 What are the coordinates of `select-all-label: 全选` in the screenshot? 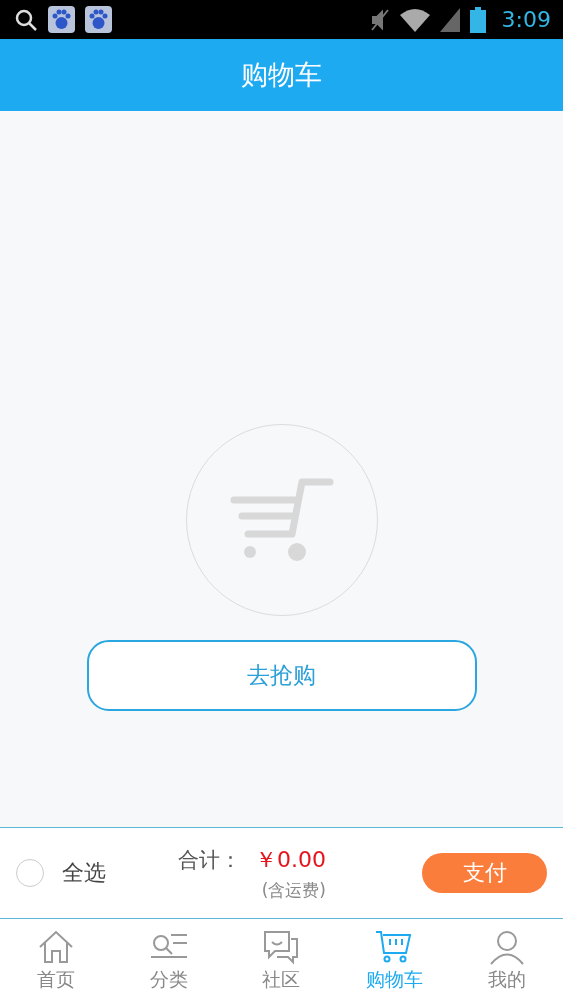 It's located at (84, 873).